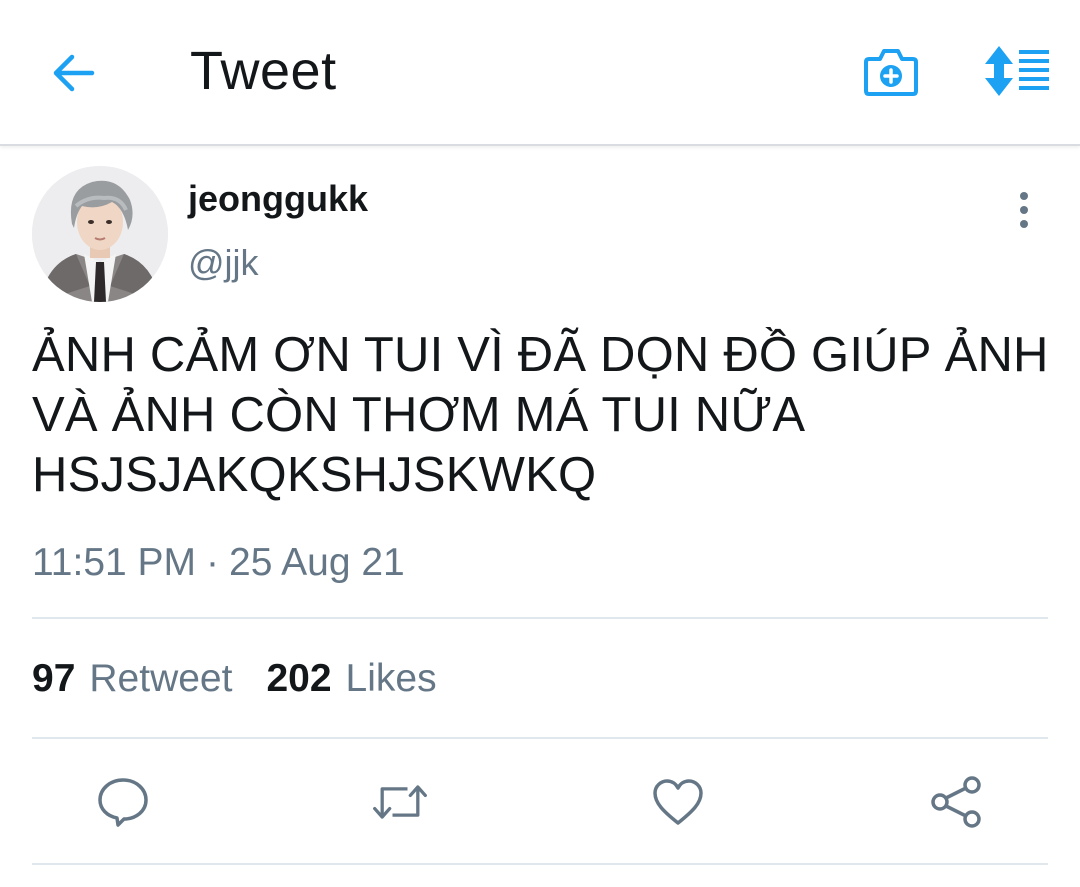 The image size is (1080, 887). I want to click on arrow-left-icon, so click(74, 73).